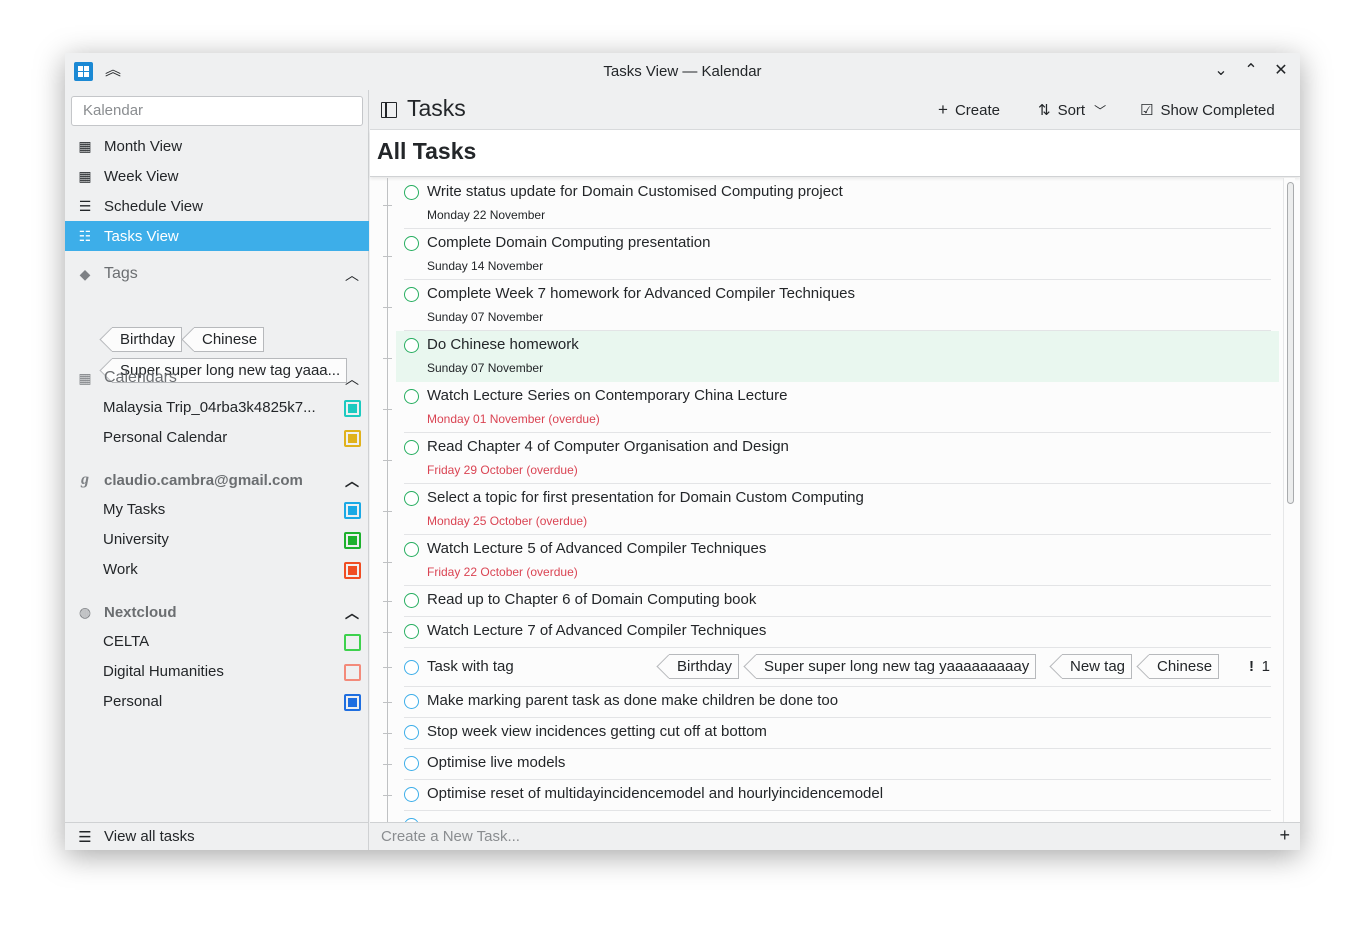 The width and height of the screenshot is (1365, 927). Describe the element at coordinates (217, 378) in the screenshot. I see `calendars-section-header: ▦ Calendars ︿` at that location.